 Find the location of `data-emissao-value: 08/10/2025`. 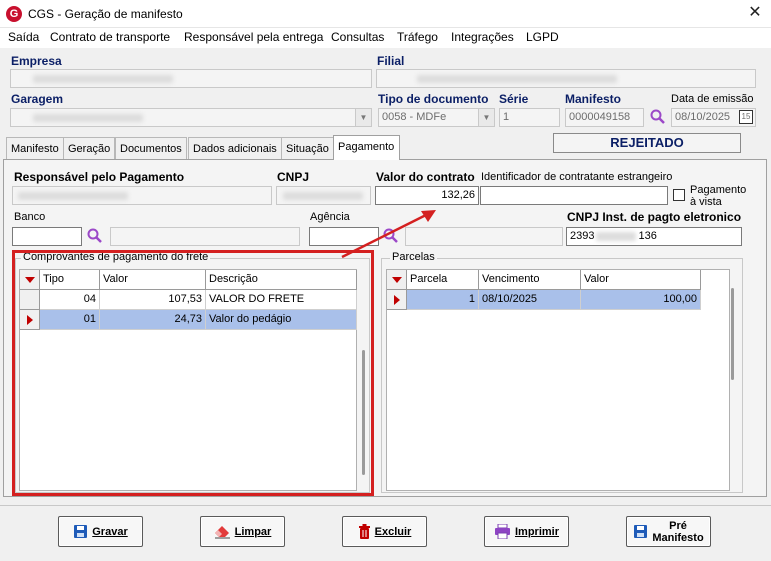

data-emissao-value: 08/10/2025 is located at coordinates (703, 117).